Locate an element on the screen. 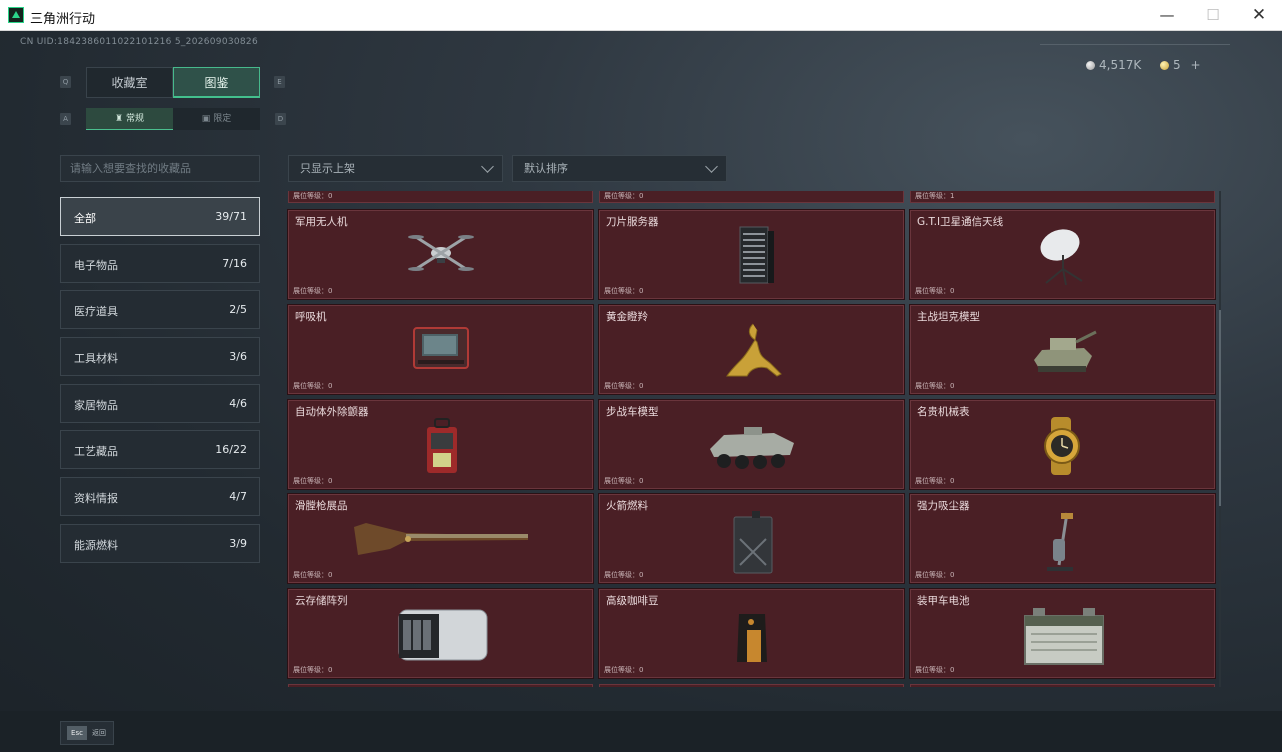 This screenshot has width=1282, height=752. musket-icon is located at coordinates (440, 539).